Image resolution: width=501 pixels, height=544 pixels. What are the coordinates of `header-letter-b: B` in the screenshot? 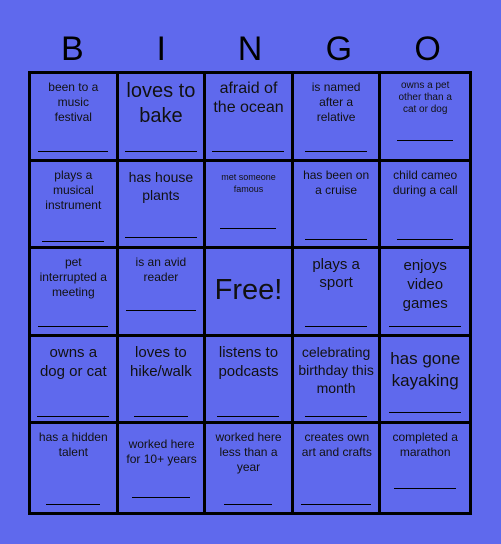 It's located at (72, 49).